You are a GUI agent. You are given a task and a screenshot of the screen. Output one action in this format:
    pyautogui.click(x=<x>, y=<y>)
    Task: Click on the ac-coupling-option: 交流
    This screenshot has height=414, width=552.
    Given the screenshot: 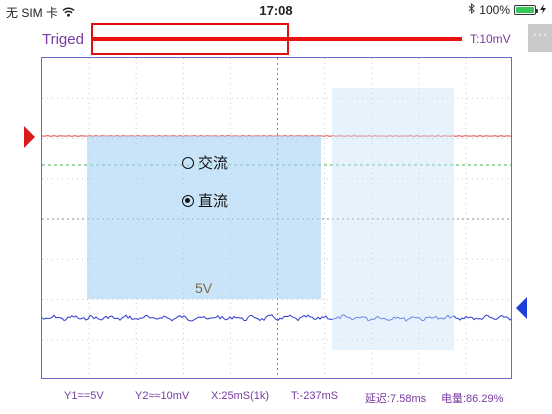 What is the action you would take?
    pyautogui.click(x=205, y=162)
    